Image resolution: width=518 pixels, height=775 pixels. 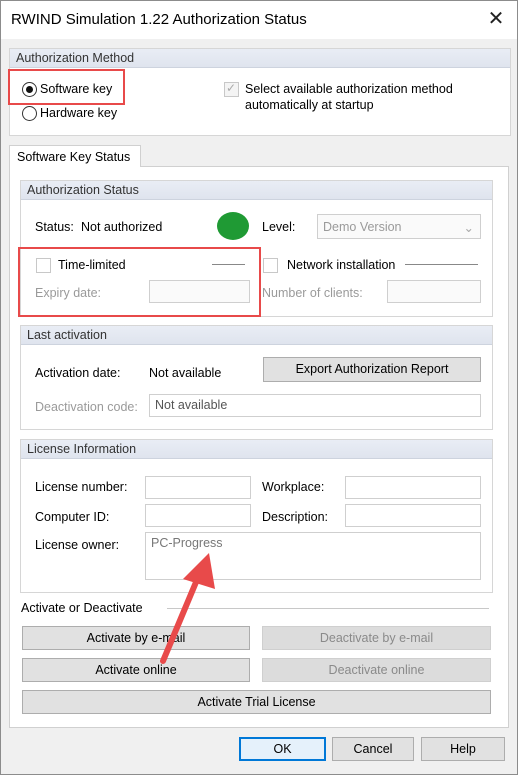 I want to click on network-installation-checkbox, so click(x=270, y=265).